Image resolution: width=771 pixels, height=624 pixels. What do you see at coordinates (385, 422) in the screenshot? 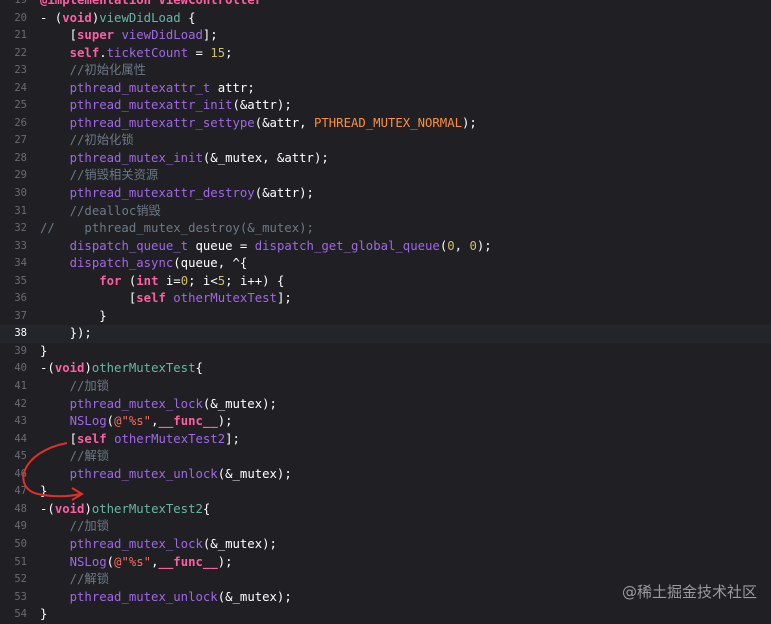
I see `code-line: 43 NSLog(@"%s",__func__);` at bounding box center [385, 422].